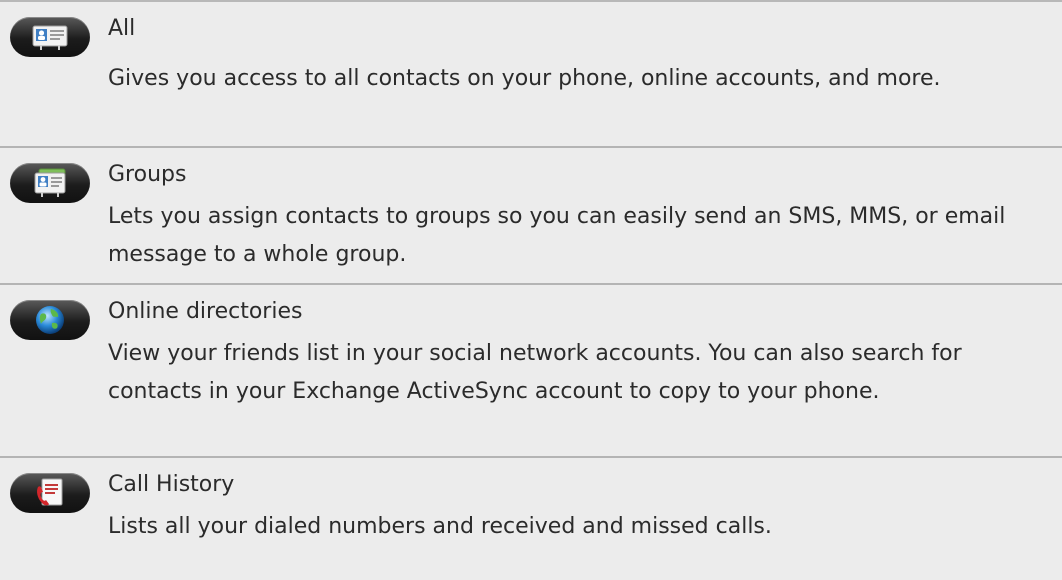 Image resolution: width=1062 pixels, height=580 pixels. What do you see at coordinates (50, 37) in the screenshot?
I see `contacts-card-icon` at bounding box center [50, 37].